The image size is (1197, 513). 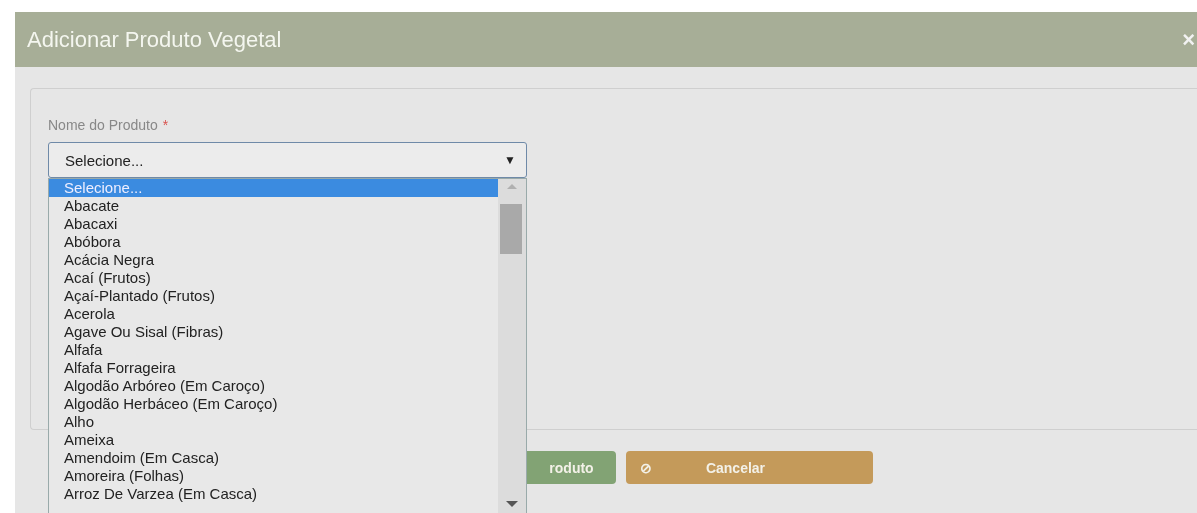 I want to click on dropdown-option: Acácia Negra, so click(x=273, y=260).